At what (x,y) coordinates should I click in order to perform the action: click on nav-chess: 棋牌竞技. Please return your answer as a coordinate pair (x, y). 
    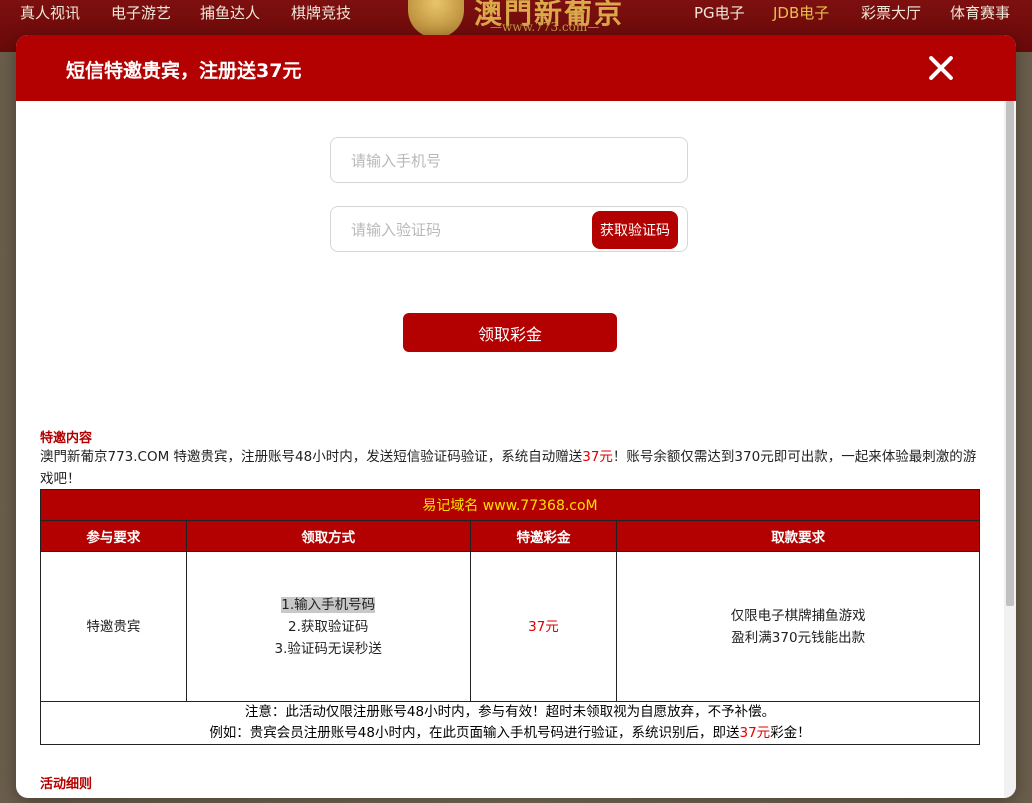
    Looking at the image, I should click on (321, 12).